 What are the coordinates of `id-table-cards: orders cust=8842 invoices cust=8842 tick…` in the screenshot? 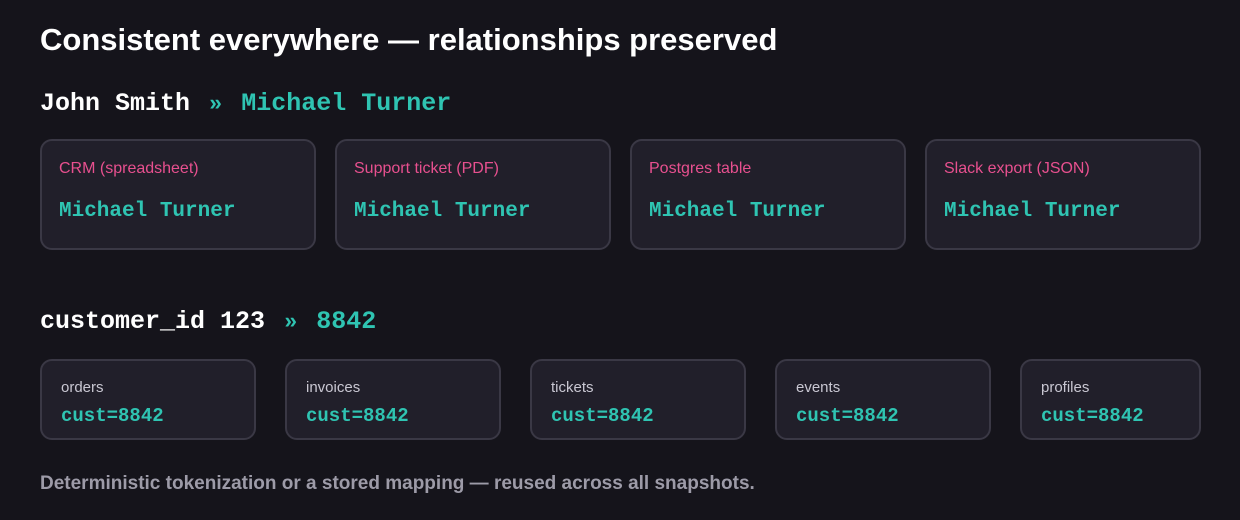 It's located at (620, 399).